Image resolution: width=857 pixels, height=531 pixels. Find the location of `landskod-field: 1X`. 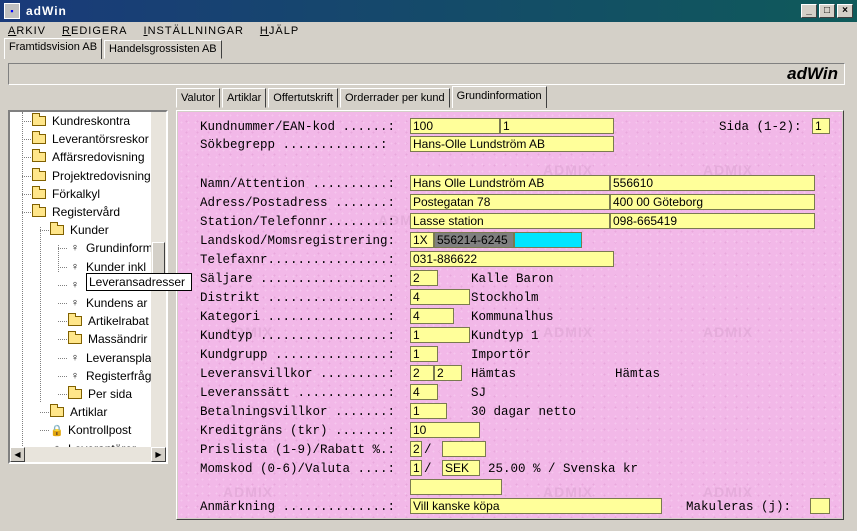

landskod-field: 1X is located at coordinates (422, 240).